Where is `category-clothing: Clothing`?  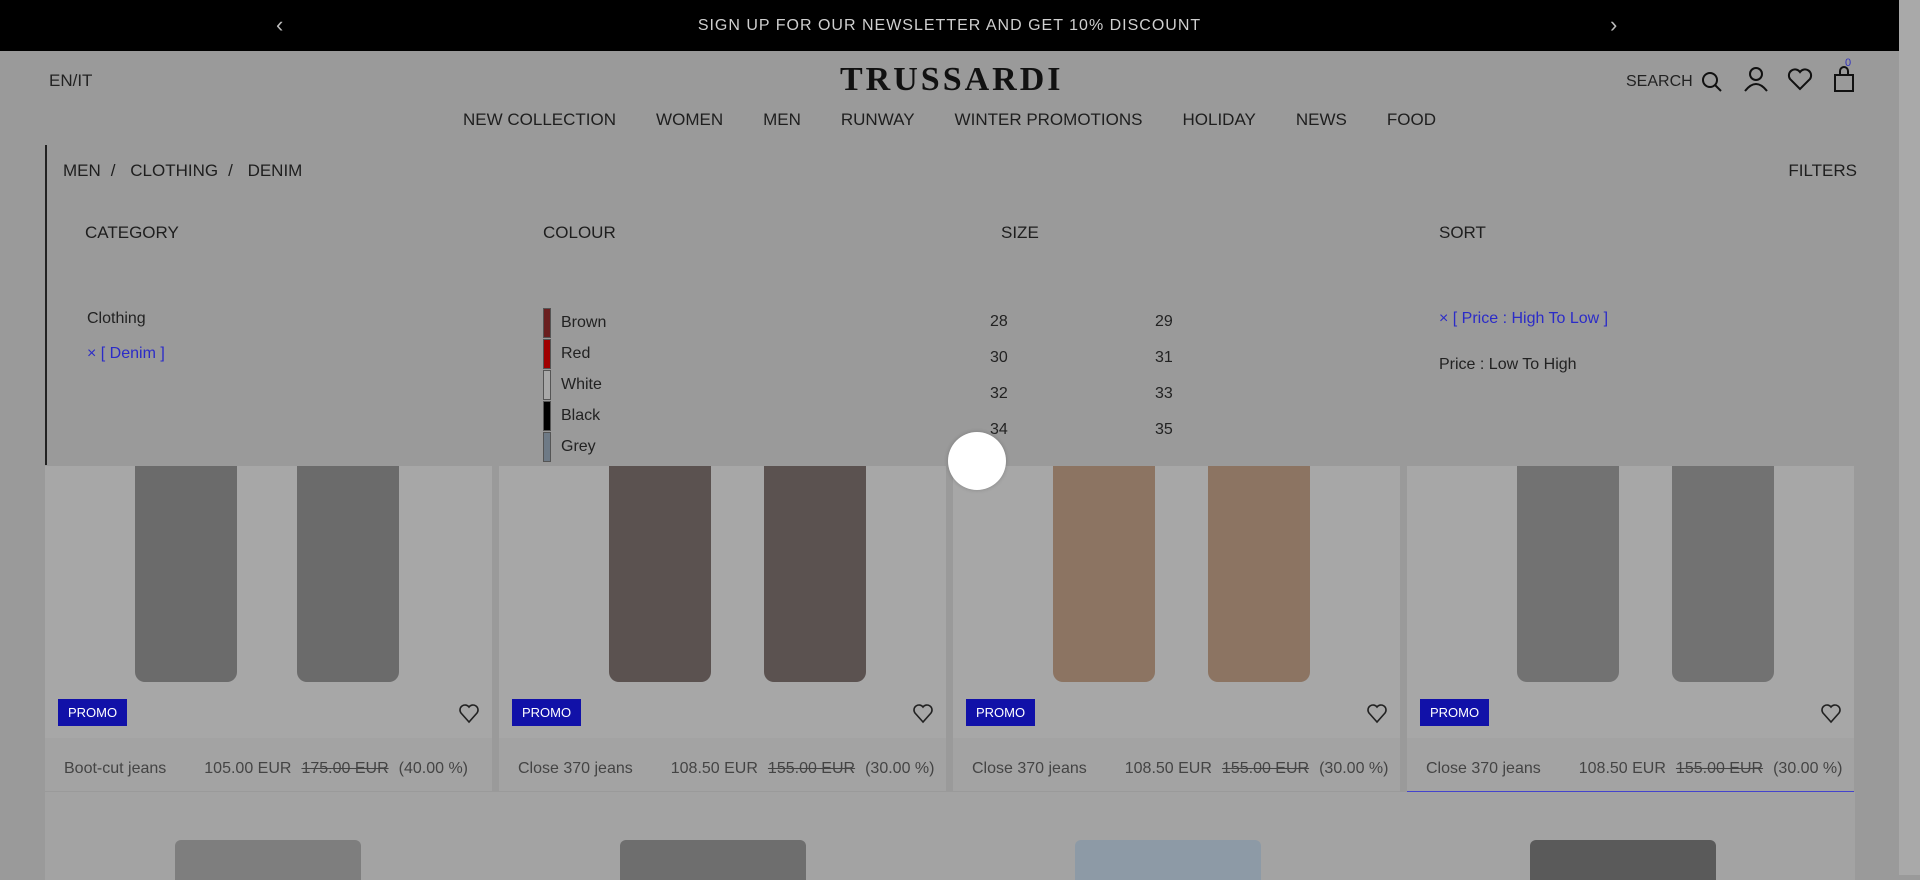 category-clothing: Clothing is located at coordinates (116, 319).